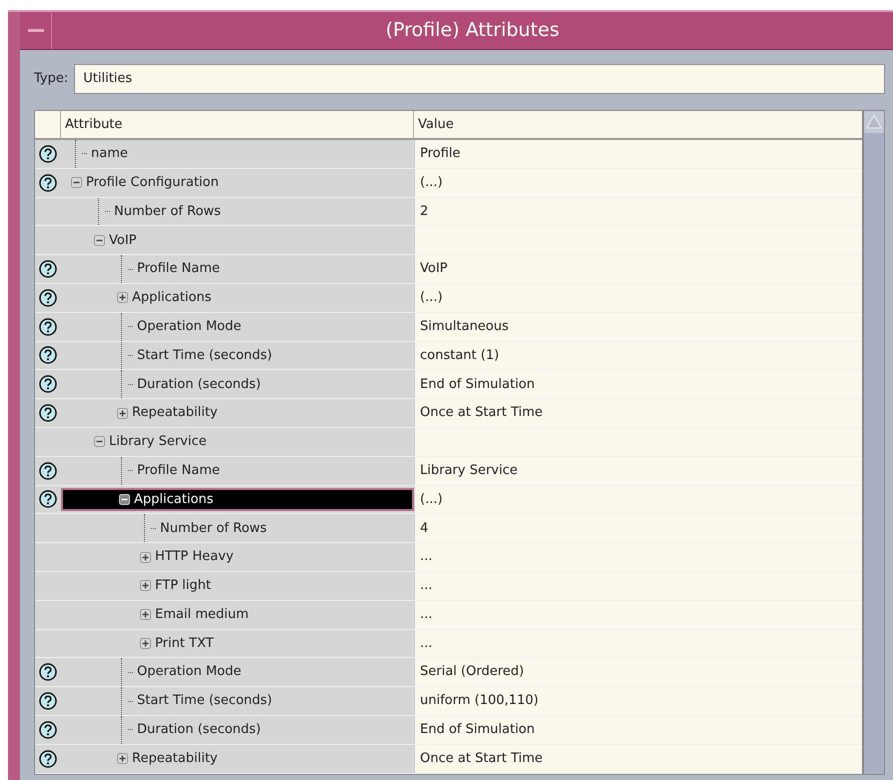 This screenshot has width=893, height=780. What do you see at coordinates (460, 355) in the screenshot?
I see `value-text: constant (1)` at bounding box center [460, 355].